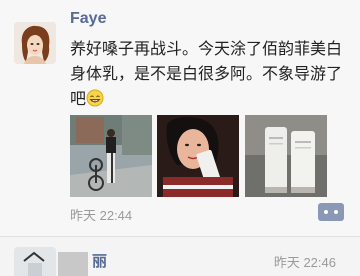 The image size is (360, 276). What do you see at coordinates (35, 43) in the screenshot?
I see `avatar` at bounding box center [35, 43].